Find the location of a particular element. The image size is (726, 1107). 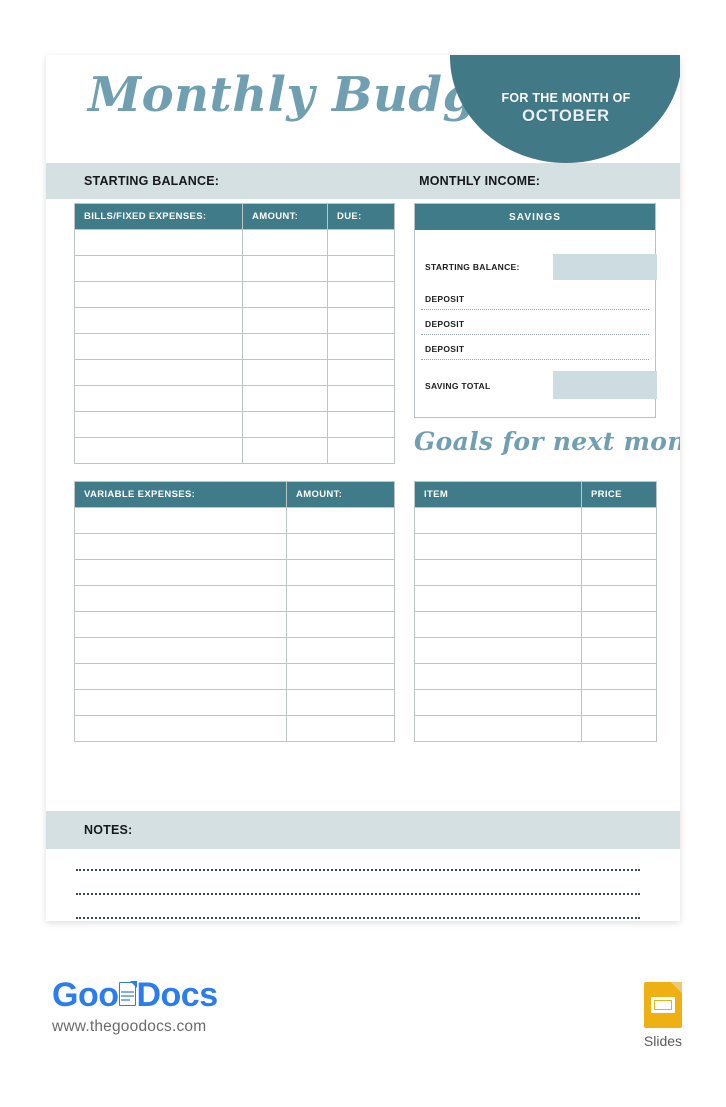

starting-balance-label: STARTING BALANCE: is located at coordinates (152, 181).